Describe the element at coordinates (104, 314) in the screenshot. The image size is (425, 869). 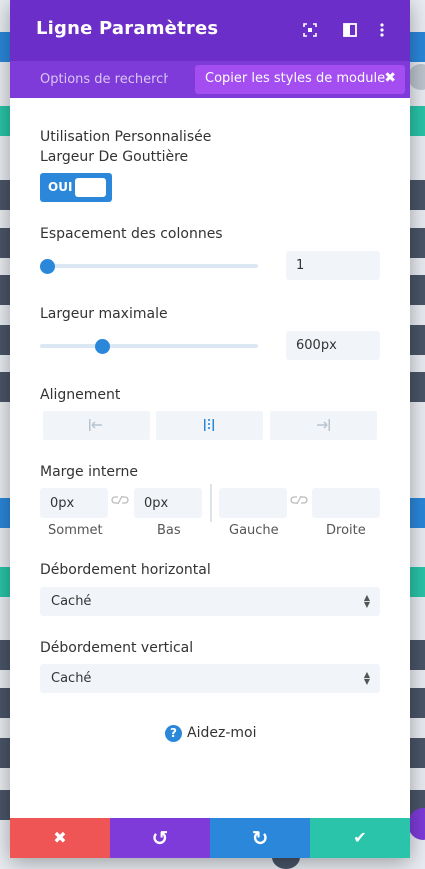
I see `max-width-label: Largeur maximale` at that location.